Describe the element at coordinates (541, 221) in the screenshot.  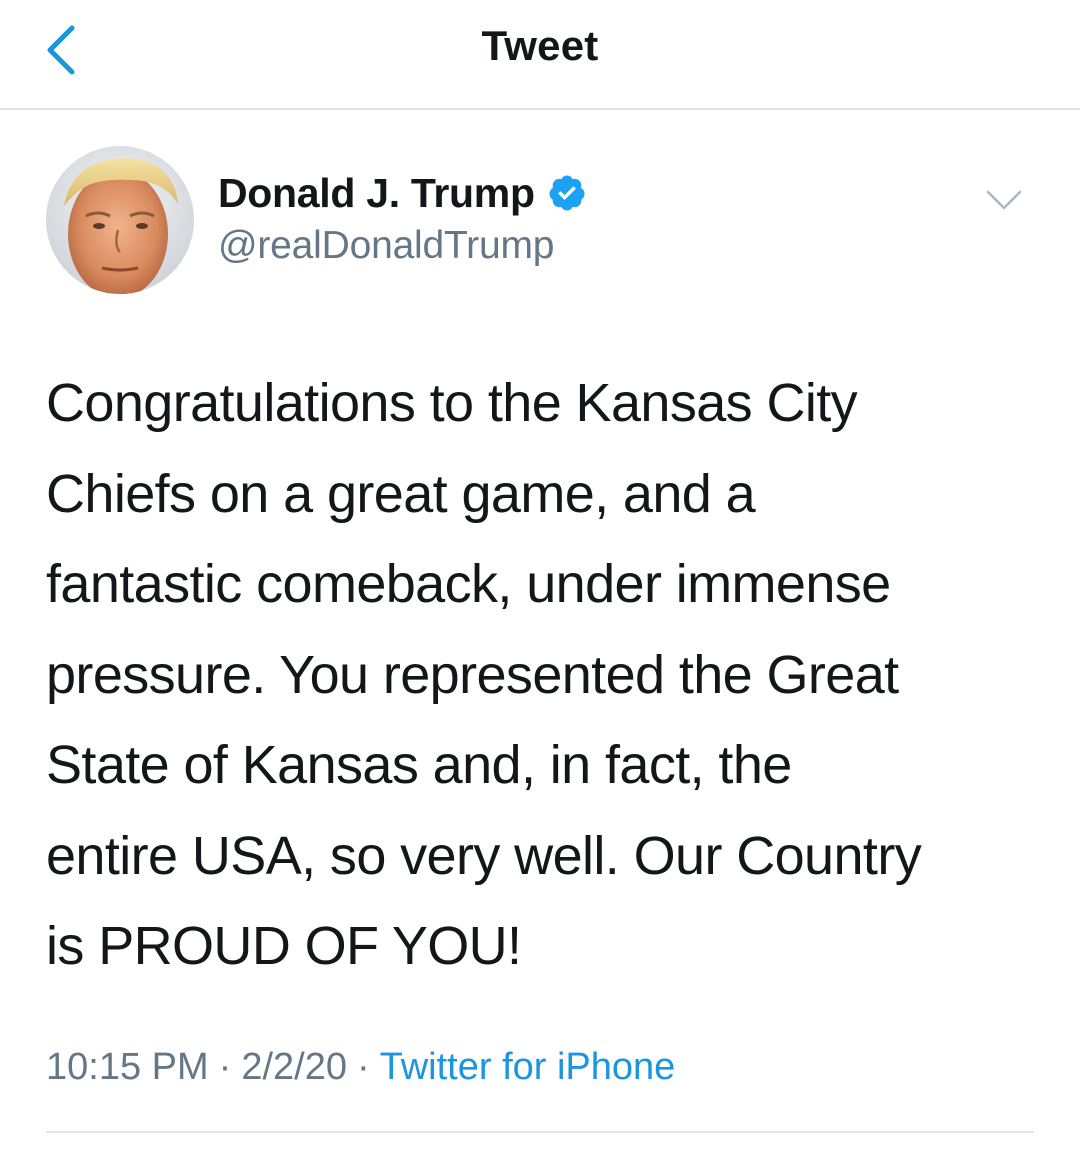
I see `tweet-header: Donald J. Trump @realDonaldTrump` at that location.